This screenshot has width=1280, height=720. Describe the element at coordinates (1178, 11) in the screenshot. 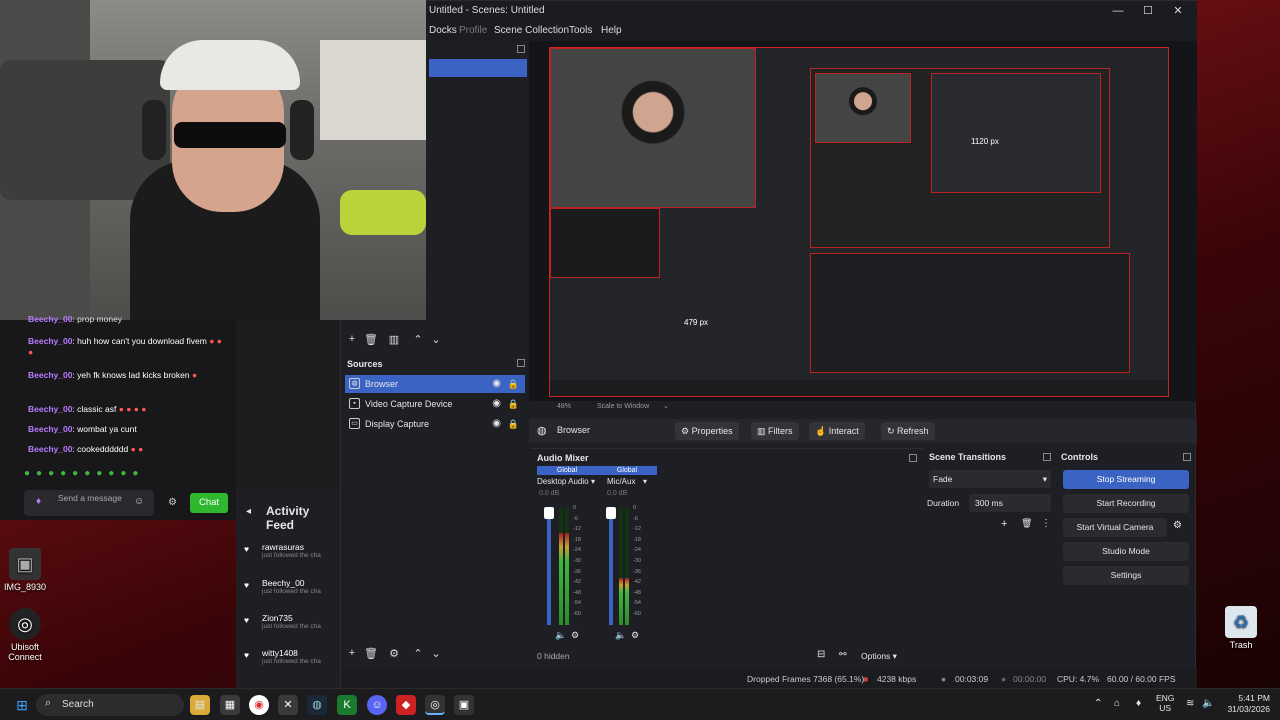

I see `close-icon: ✕` at that location.